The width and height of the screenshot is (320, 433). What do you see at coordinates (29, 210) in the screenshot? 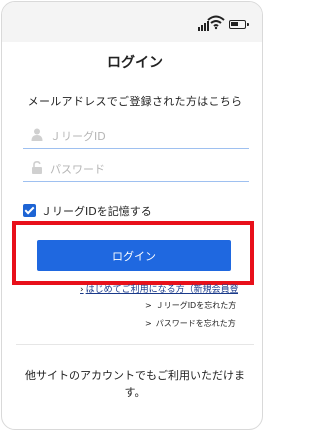
I see `remember-id-checkbox` at bounding box center [29, 210].